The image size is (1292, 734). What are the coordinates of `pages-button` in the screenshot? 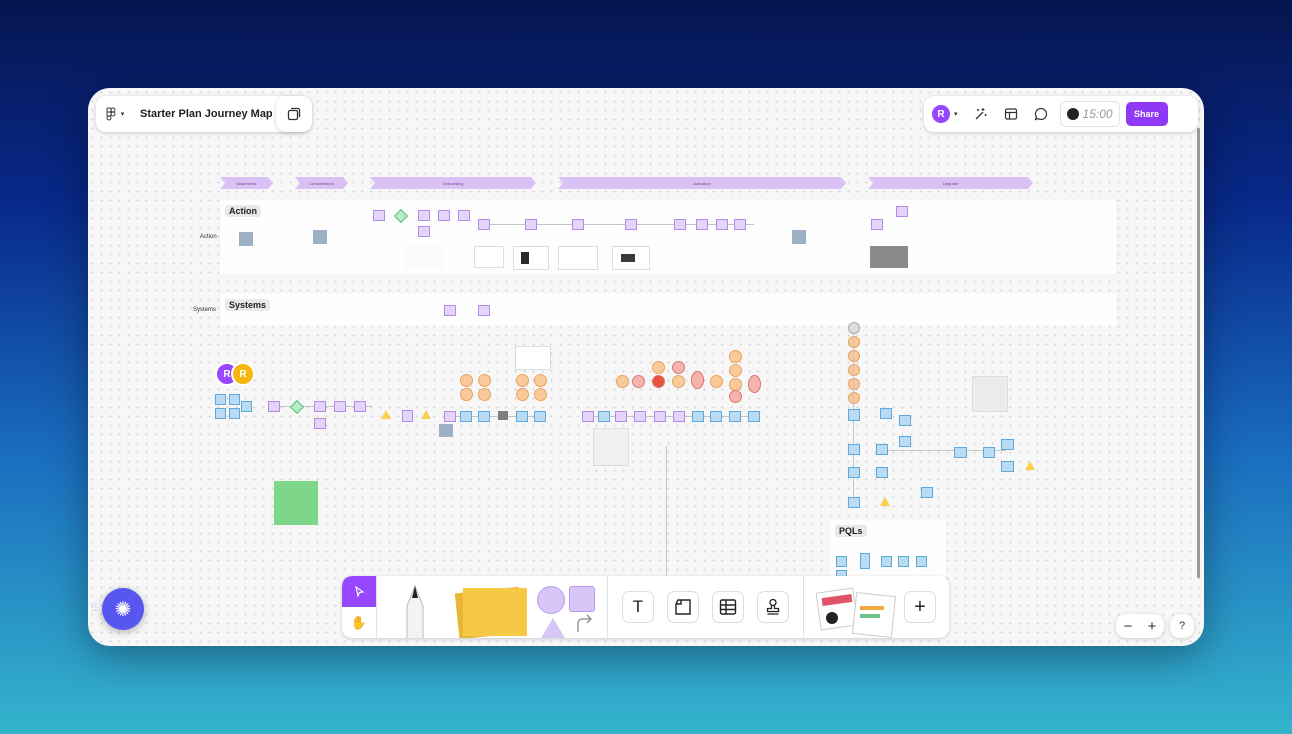 It's located at (294, 114).